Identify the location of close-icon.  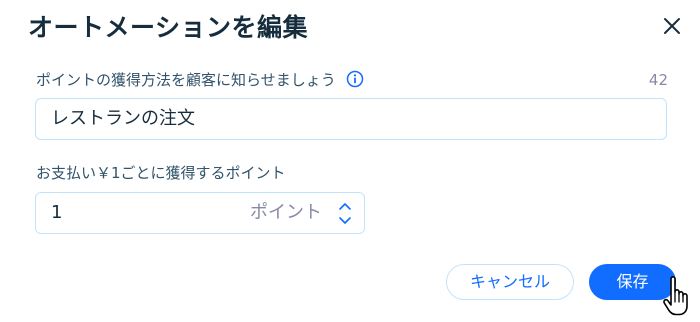
(672, 26).